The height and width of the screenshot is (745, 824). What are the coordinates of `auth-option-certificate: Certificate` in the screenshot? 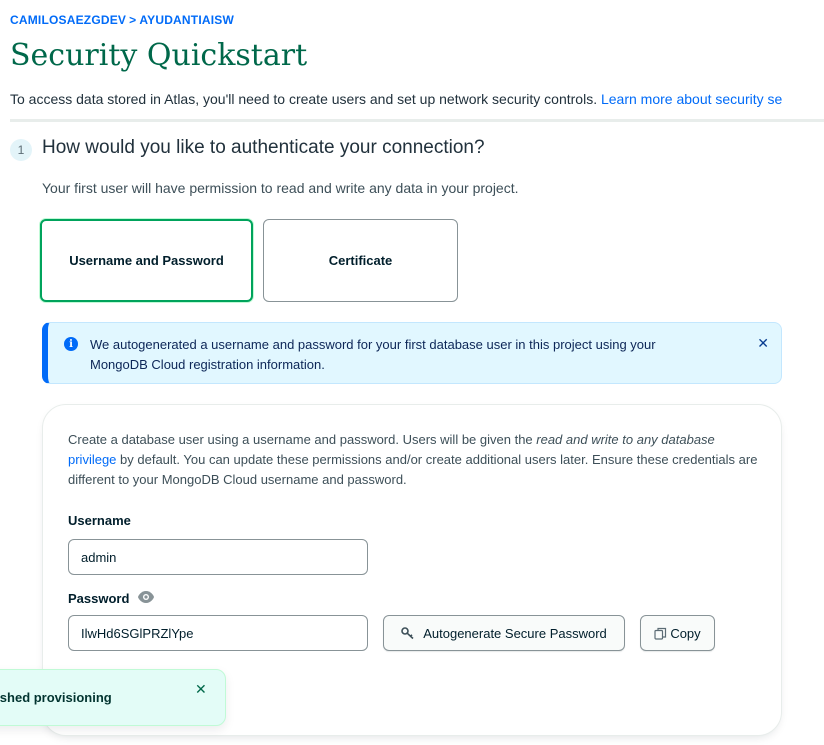 It's located at (360, 260).